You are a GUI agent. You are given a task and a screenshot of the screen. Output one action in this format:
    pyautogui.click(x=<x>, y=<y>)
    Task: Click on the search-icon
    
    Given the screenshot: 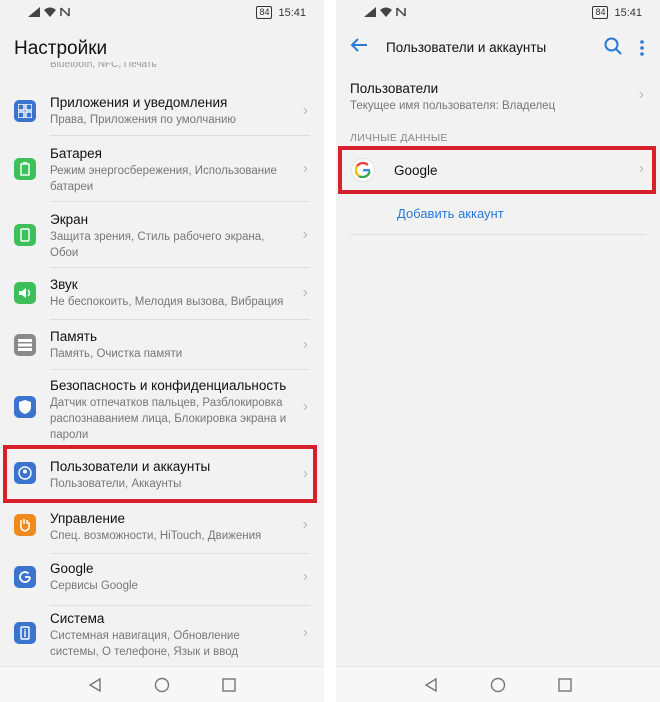 What is the action you would take?
    pyautogui.click(x=613, y=48)
    